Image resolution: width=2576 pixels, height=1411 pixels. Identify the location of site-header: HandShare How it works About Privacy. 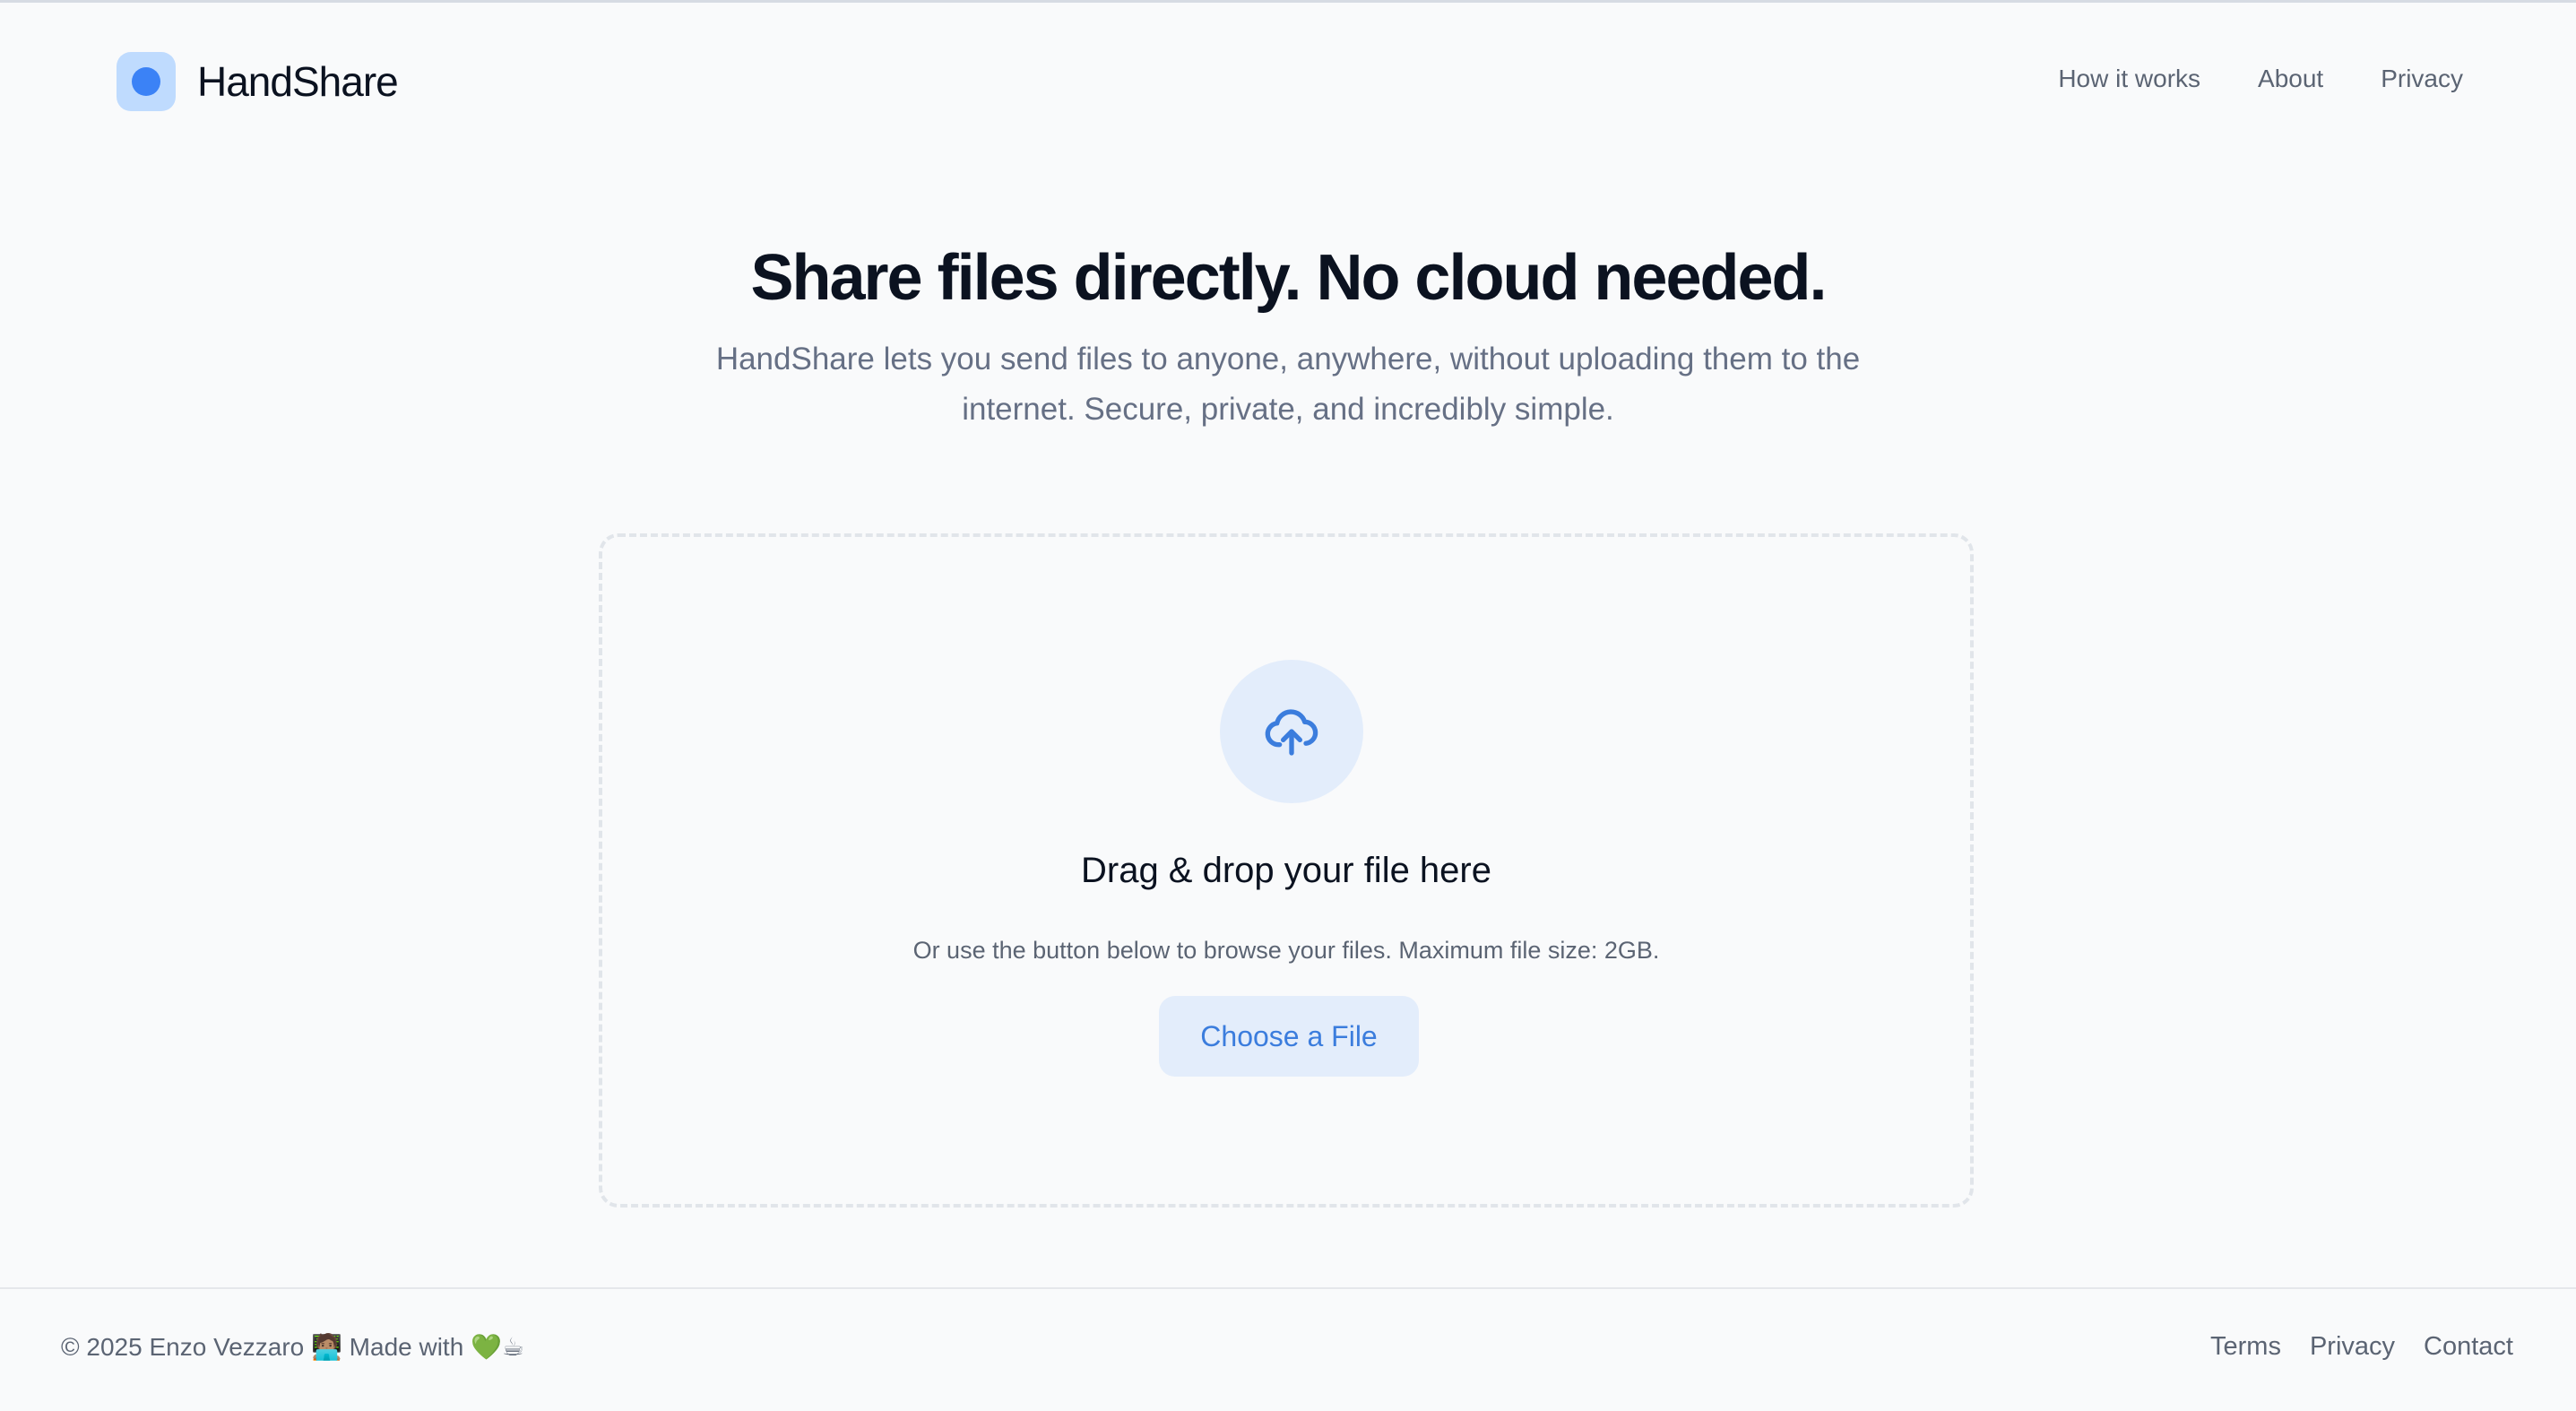
(1288, 80).